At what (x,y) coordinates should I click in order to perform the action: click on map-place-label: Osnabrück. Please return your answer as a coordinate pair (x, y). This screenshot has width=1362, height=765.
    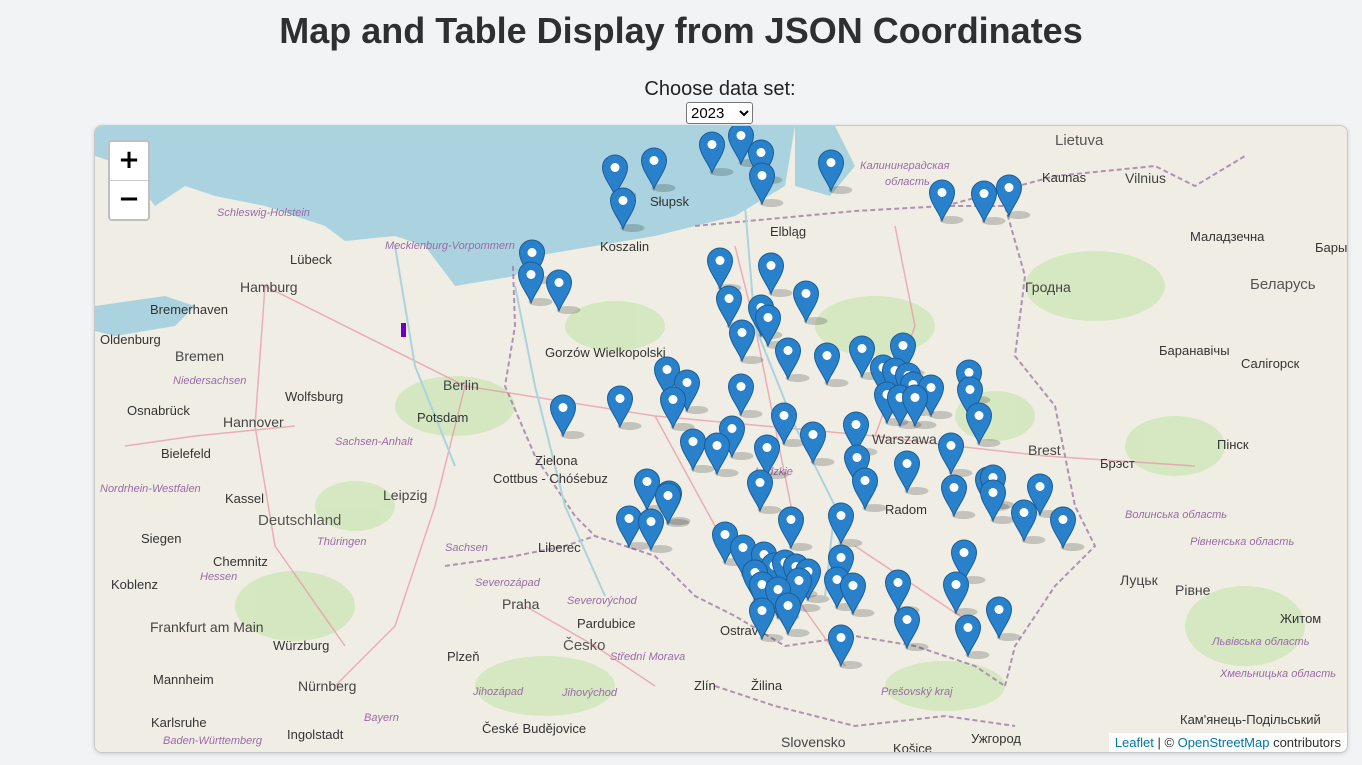
    Looking at the image, I should click on (158, 410).